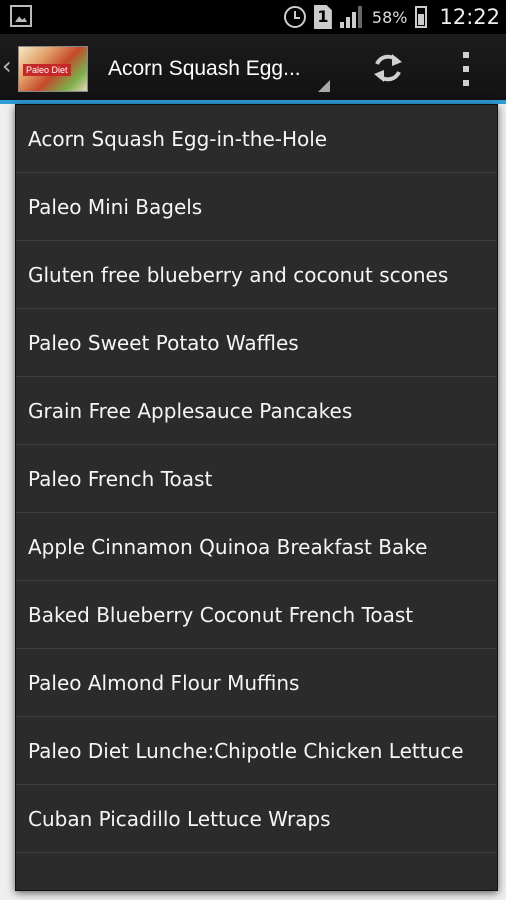  What do you see at coordinates (389, 17) in the screenshot?
I see `battery-percent: 58%` at bounding box center [389, 17].